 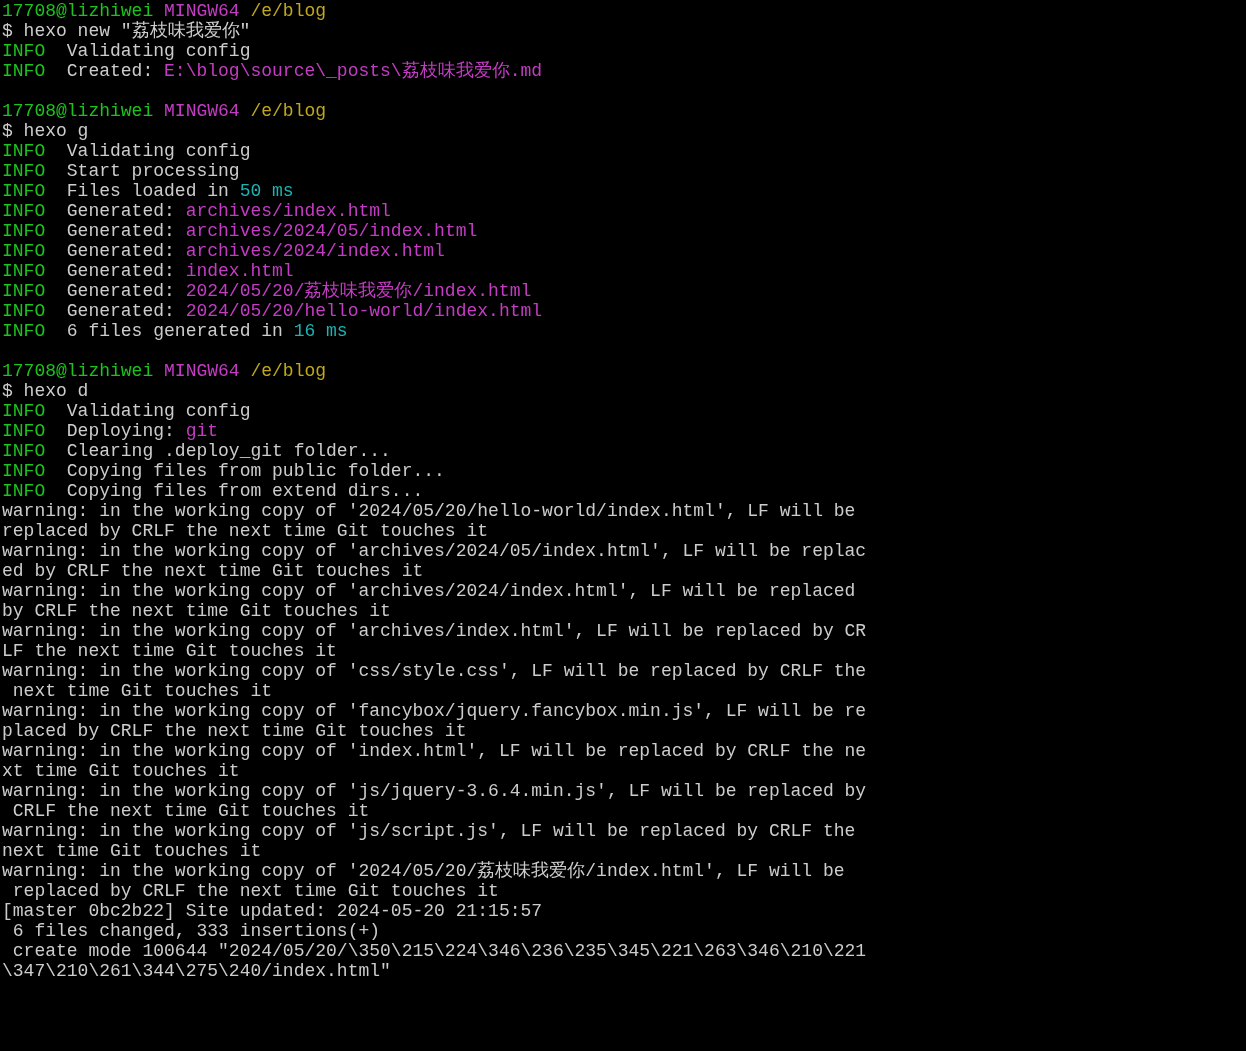 I want to click on log-message: Generated: 2024/05/20/hello-world/index.html, so click(x=304, y=311).